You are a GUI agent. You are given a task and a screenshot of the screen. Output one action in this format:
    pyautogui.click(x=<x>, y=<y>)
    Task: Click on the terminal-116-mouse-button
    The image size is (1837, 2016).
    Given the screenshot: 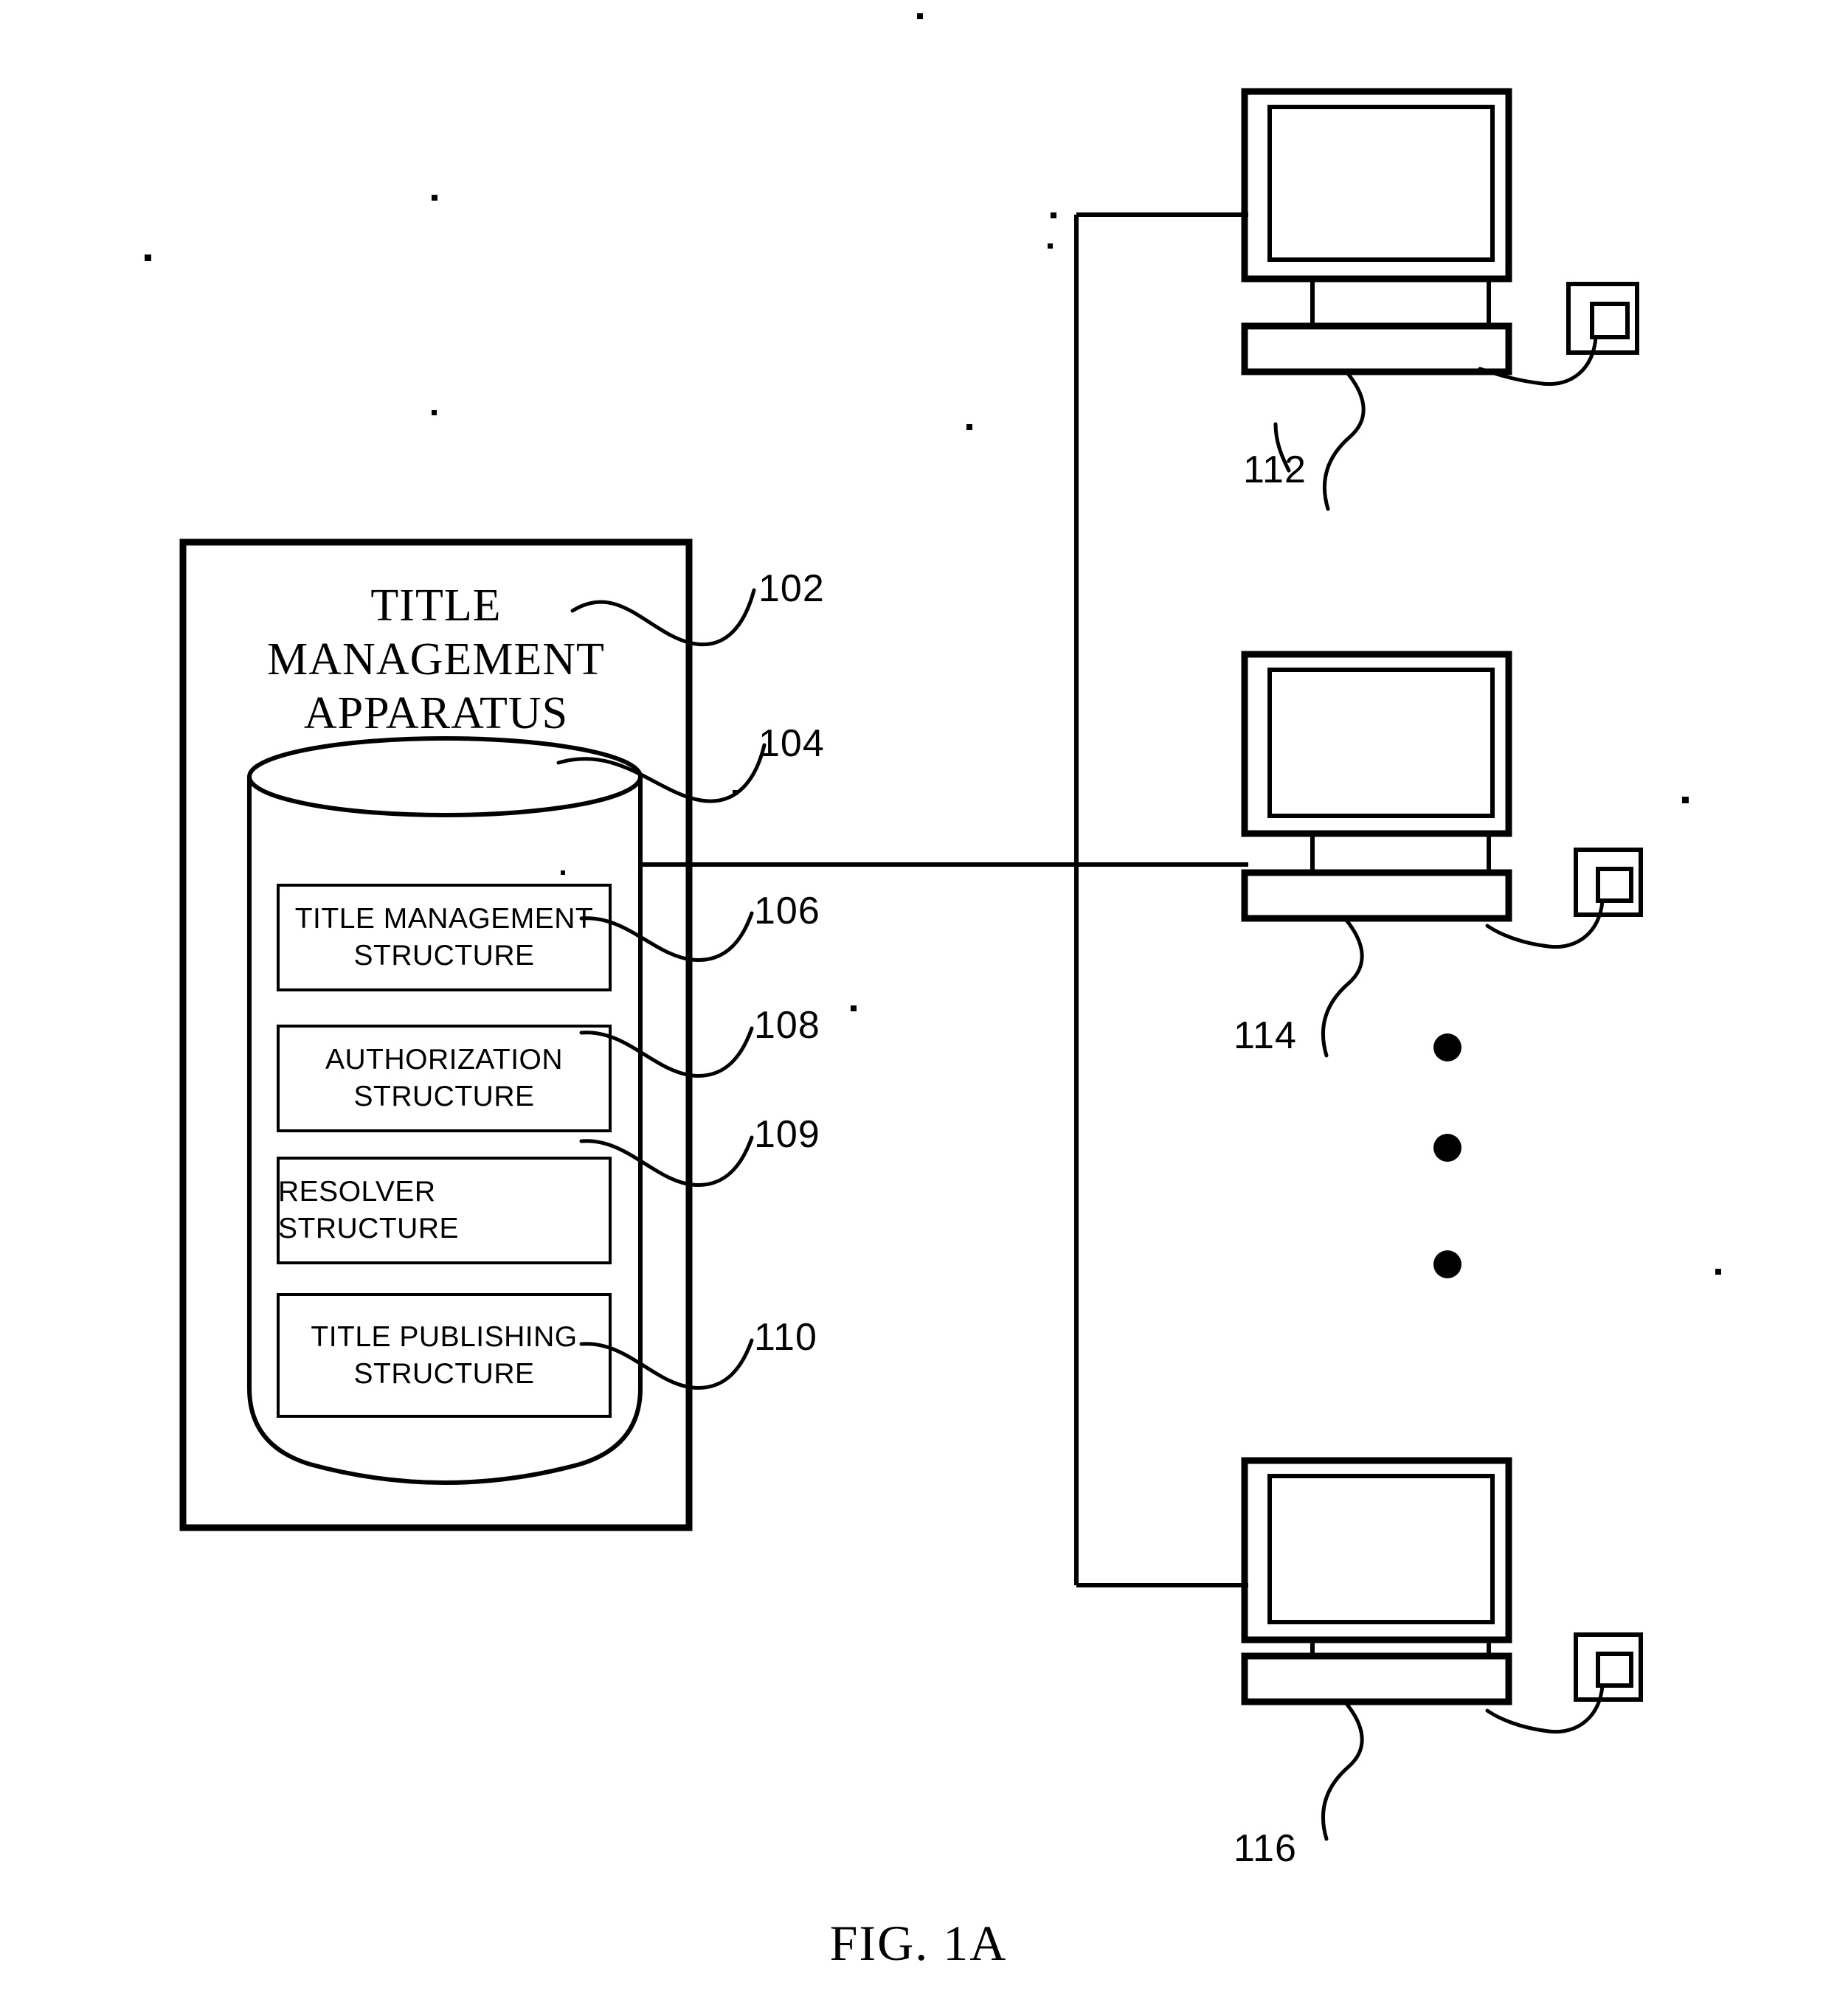 What is the action you would take?
    pyautogui.click(x=1614, y=1670)
    